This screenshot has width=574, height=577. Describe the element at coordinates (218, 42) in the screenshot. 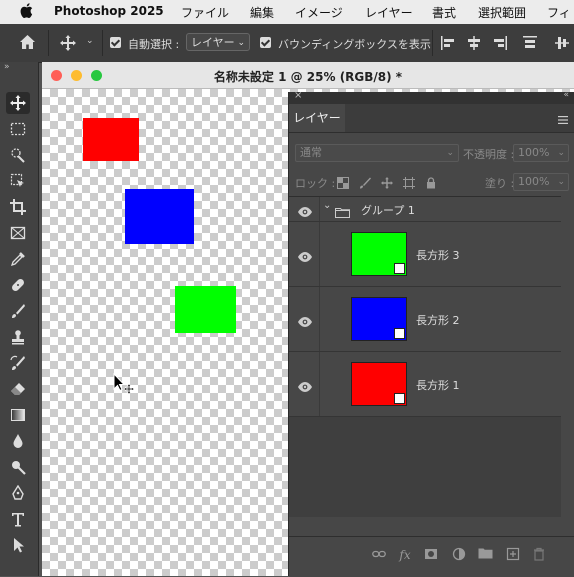

I see `auto-select-dropdown: レイヤー ⌄` at that location.